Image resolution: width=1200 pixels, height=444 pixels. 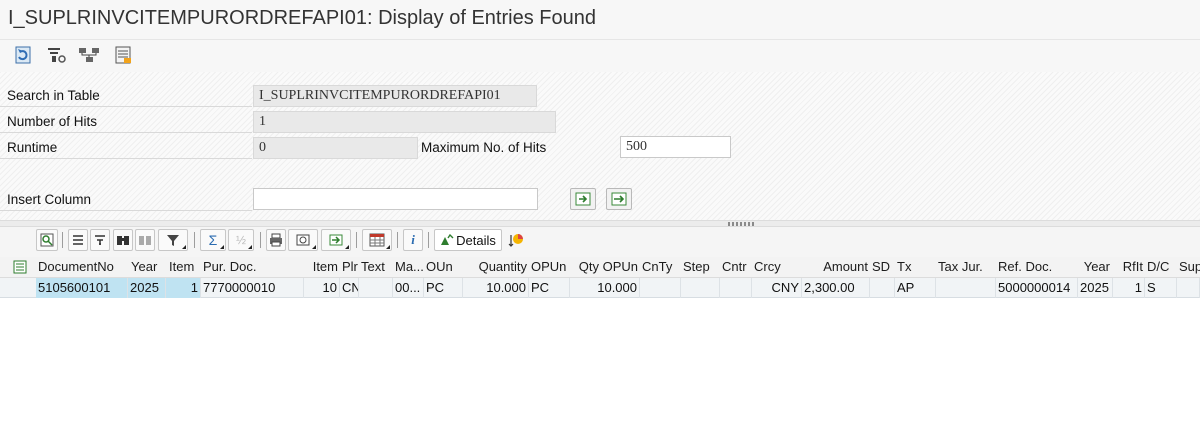 What do you see at coordinates (777, 288) in the screenshot?
I see `table-cell: CNY` at bounding box center [777, 288].